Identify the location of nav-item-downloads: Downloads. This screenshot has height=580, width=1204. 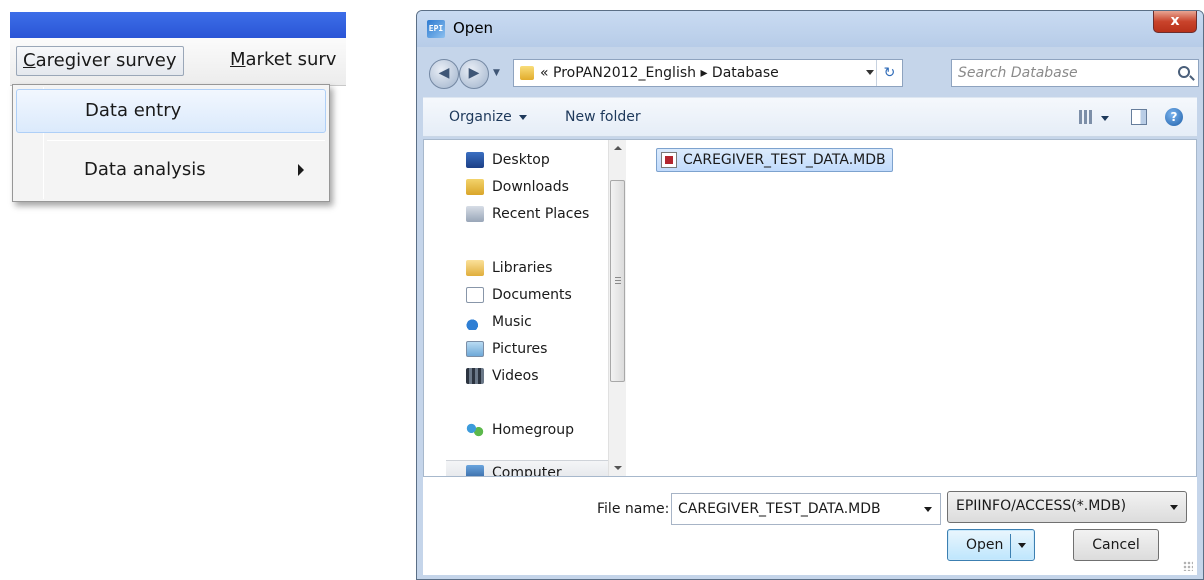
(514, 187).